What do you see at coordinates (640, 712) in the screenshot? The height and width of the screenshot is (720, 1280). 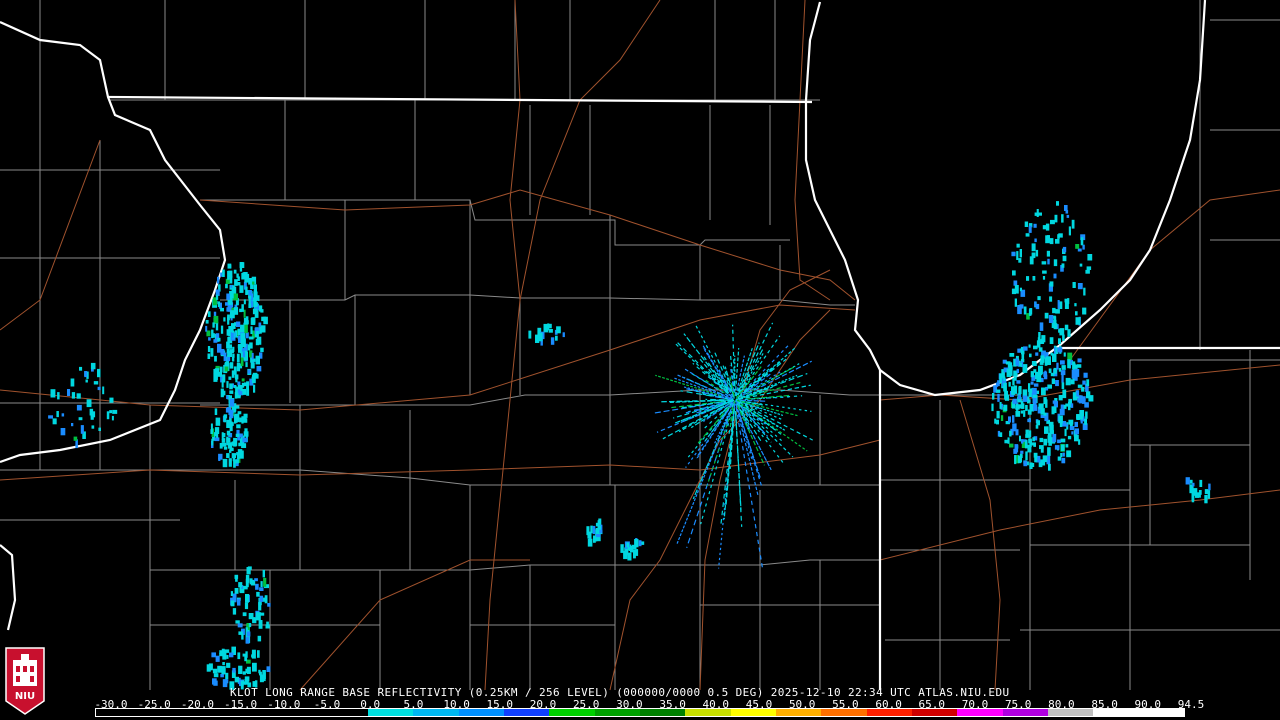 I see `dbz-colorbar` at bounding box center [640, 712].